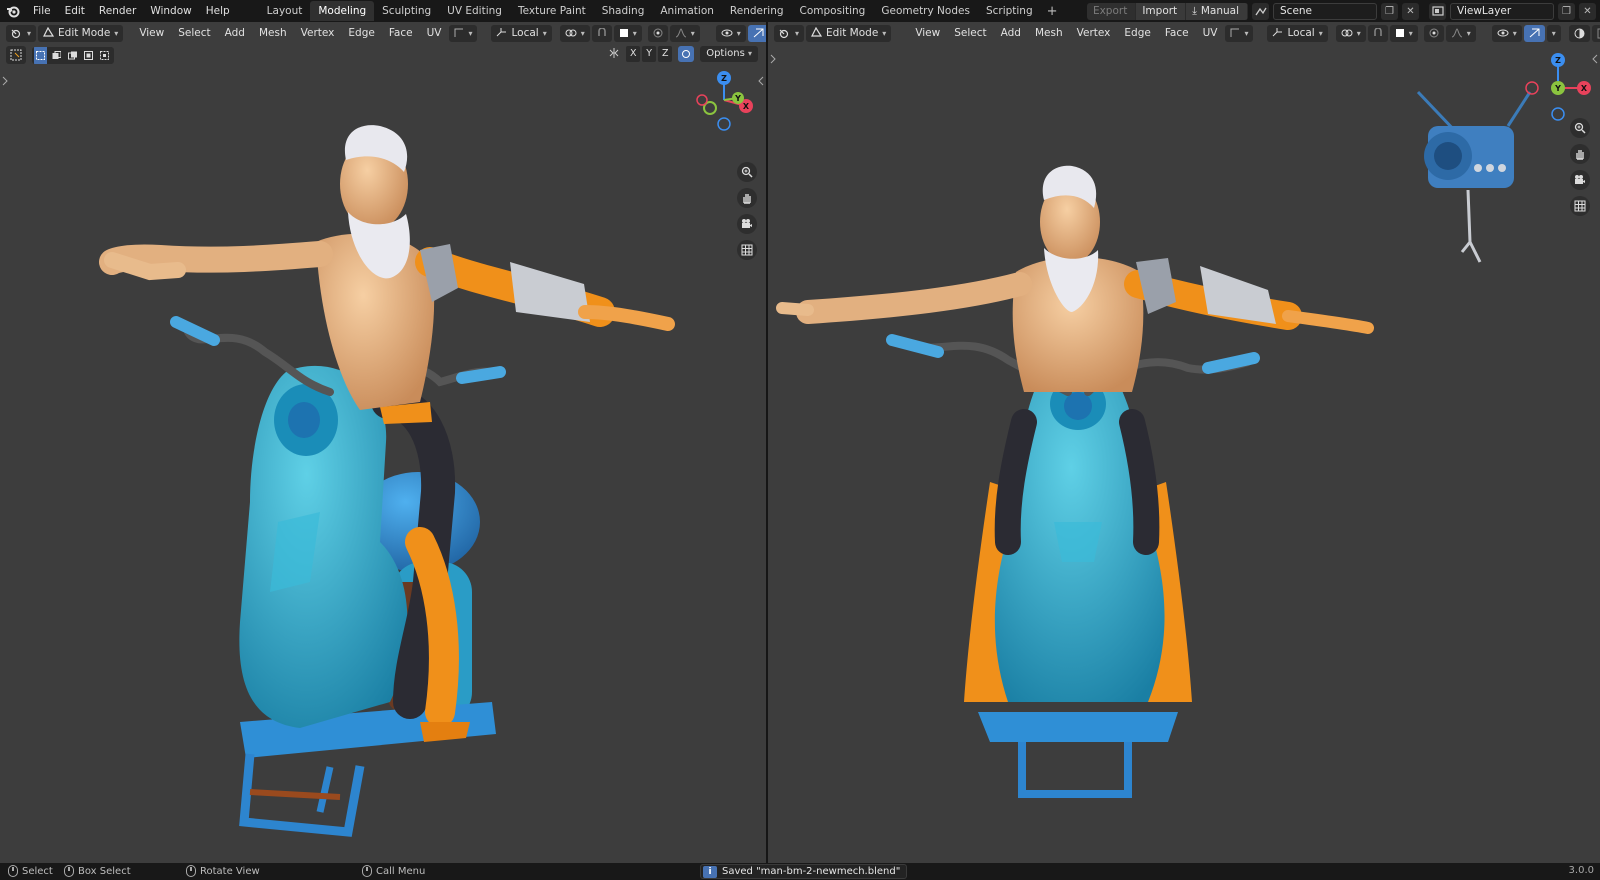 The height and width of the screenshot is (880, 1600). I want to click on tab-uv-editing: UV Editing, so click(474, 11).